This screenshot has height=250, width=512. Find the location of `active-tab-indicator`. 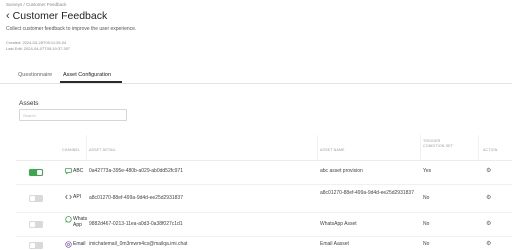

active-tab-indicator is located at coordinates (91, 82).